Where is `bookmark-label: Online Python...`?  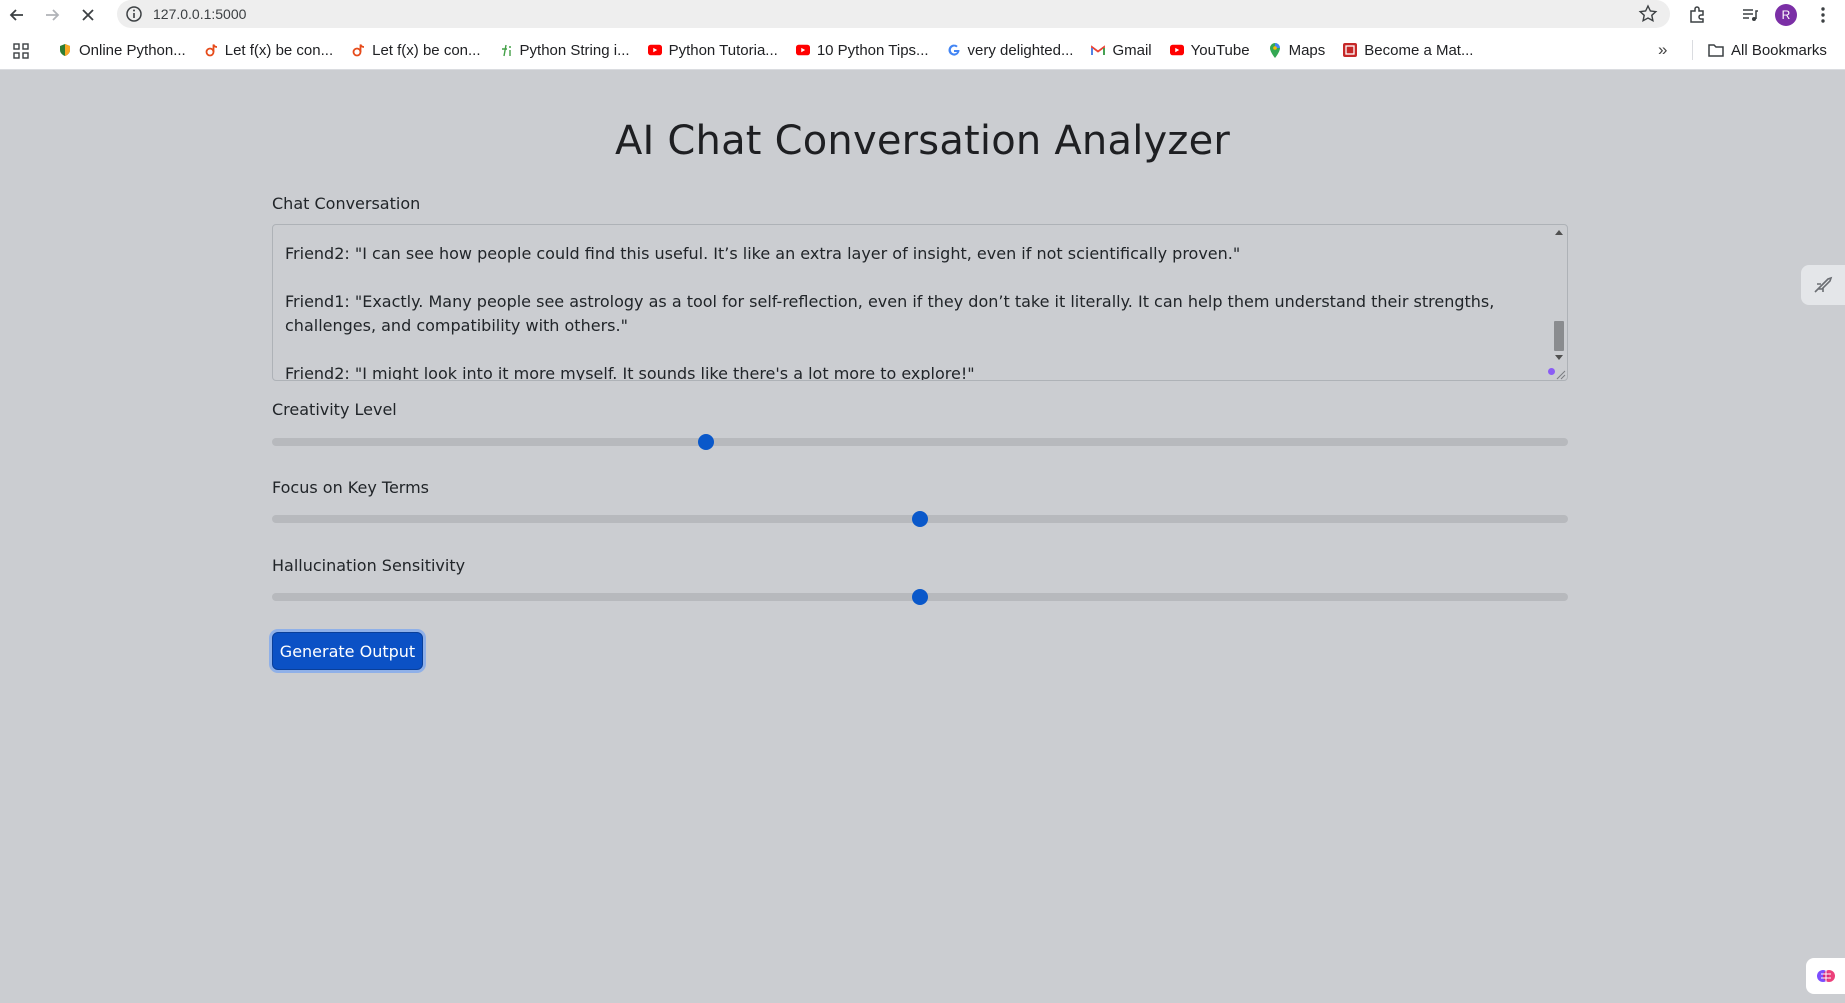 bookmark-label: Online Python... is located at coordinates (132, 50).